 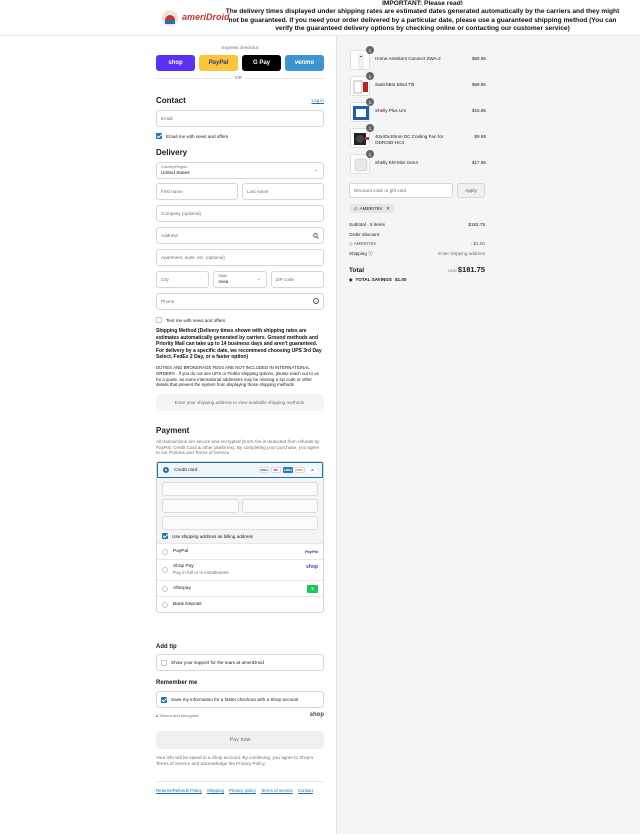 I want to click on discount-code-input: Discount code or gift card, so click(x=401, y=190).